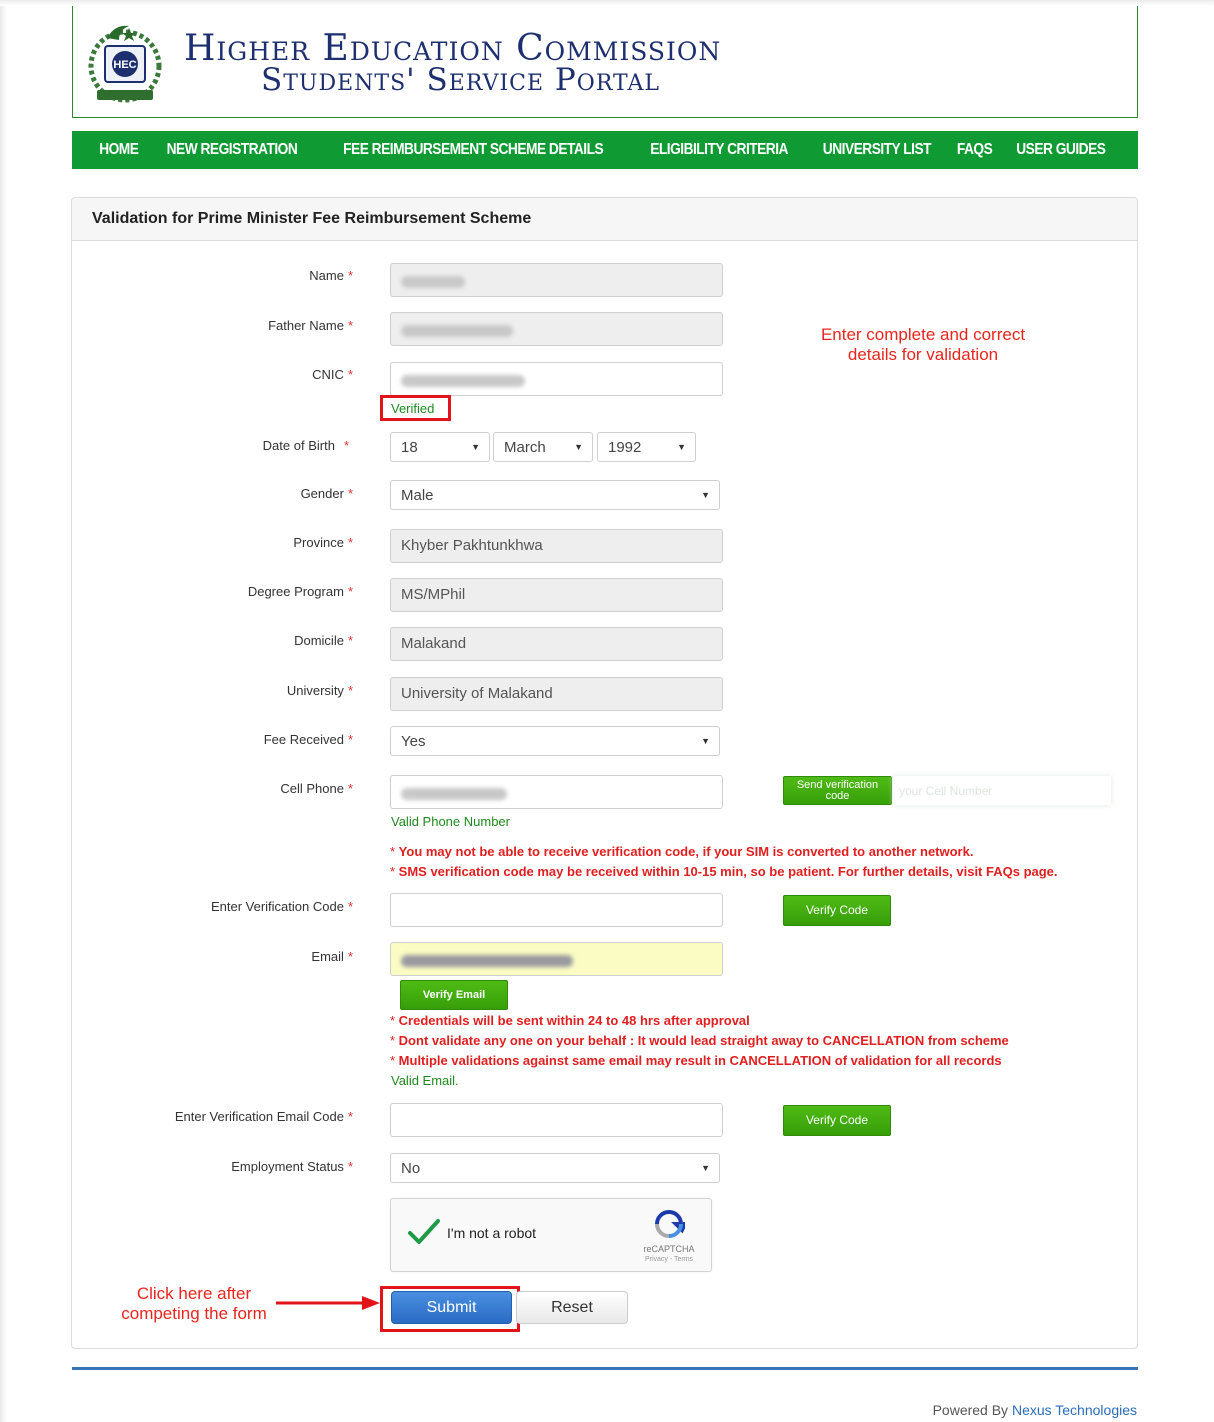 This screenshot has width=1214, height=1422. I want to click on email-valid-status: Valid Email., so click(425, 1080).